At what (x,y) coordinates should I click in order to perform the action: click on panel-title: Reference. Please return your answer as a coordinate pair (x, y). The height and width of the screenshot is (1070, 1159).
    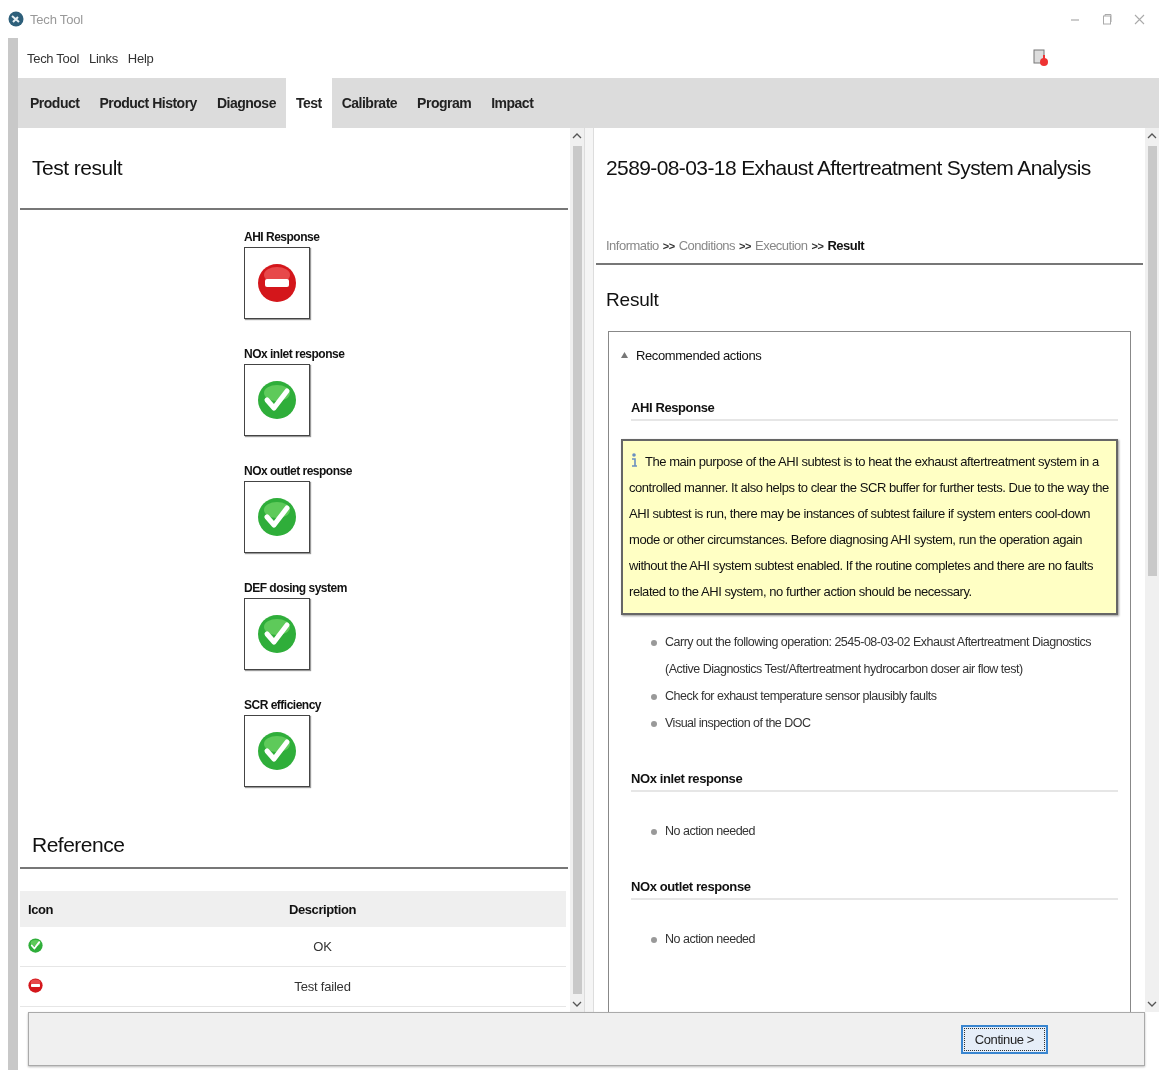
    Looking at the image, I should click on (78, 845).